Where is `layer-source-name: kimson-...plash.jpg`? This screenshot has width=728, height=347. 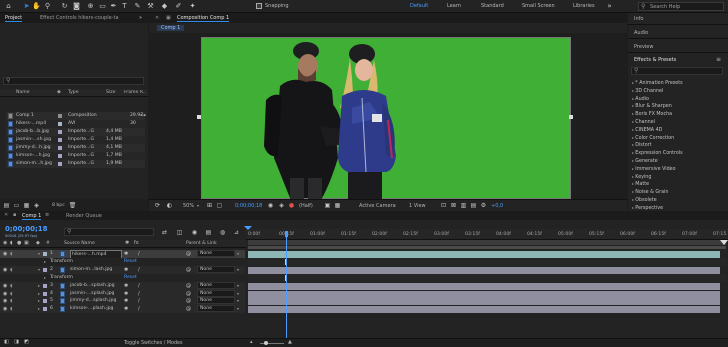 layer-source-name: kimson-...plash.jpg is located at coordinates (96, 309).